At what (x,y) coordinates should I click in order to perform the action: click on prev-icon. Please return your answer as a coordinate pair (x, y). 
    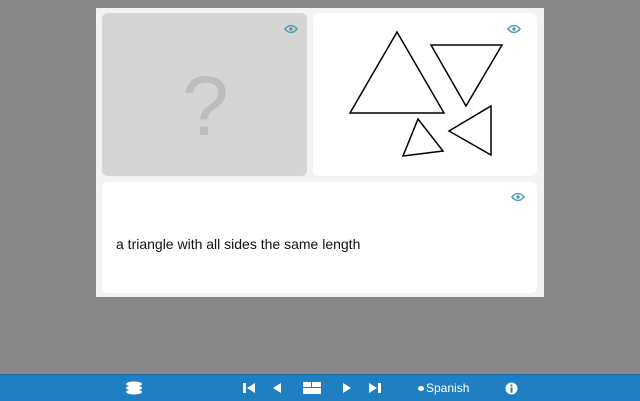
    Looking at the image, I should click on (277, 388).